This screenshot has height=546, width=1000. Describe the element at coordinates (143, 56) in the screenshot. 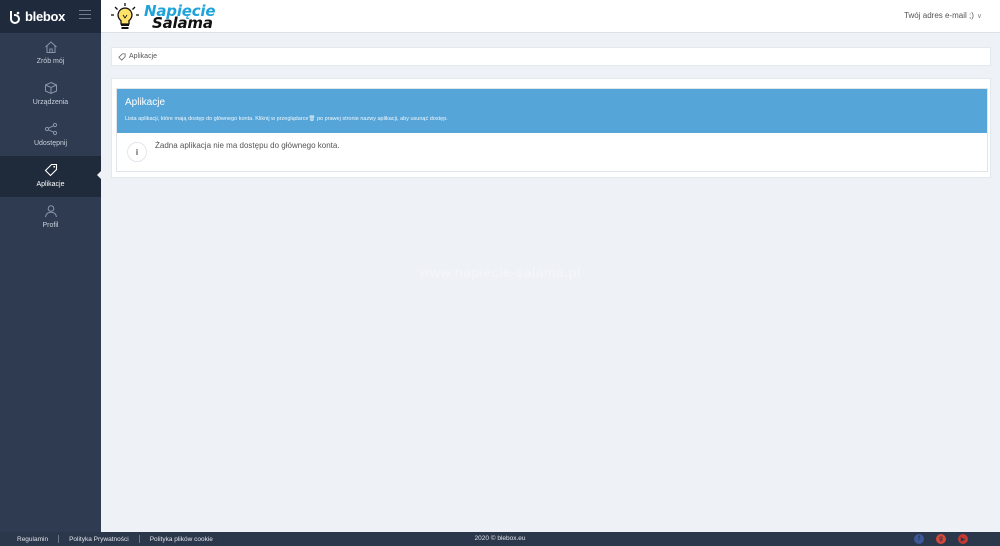

I see `breadcrumb-item: Aplikacje` at that location.